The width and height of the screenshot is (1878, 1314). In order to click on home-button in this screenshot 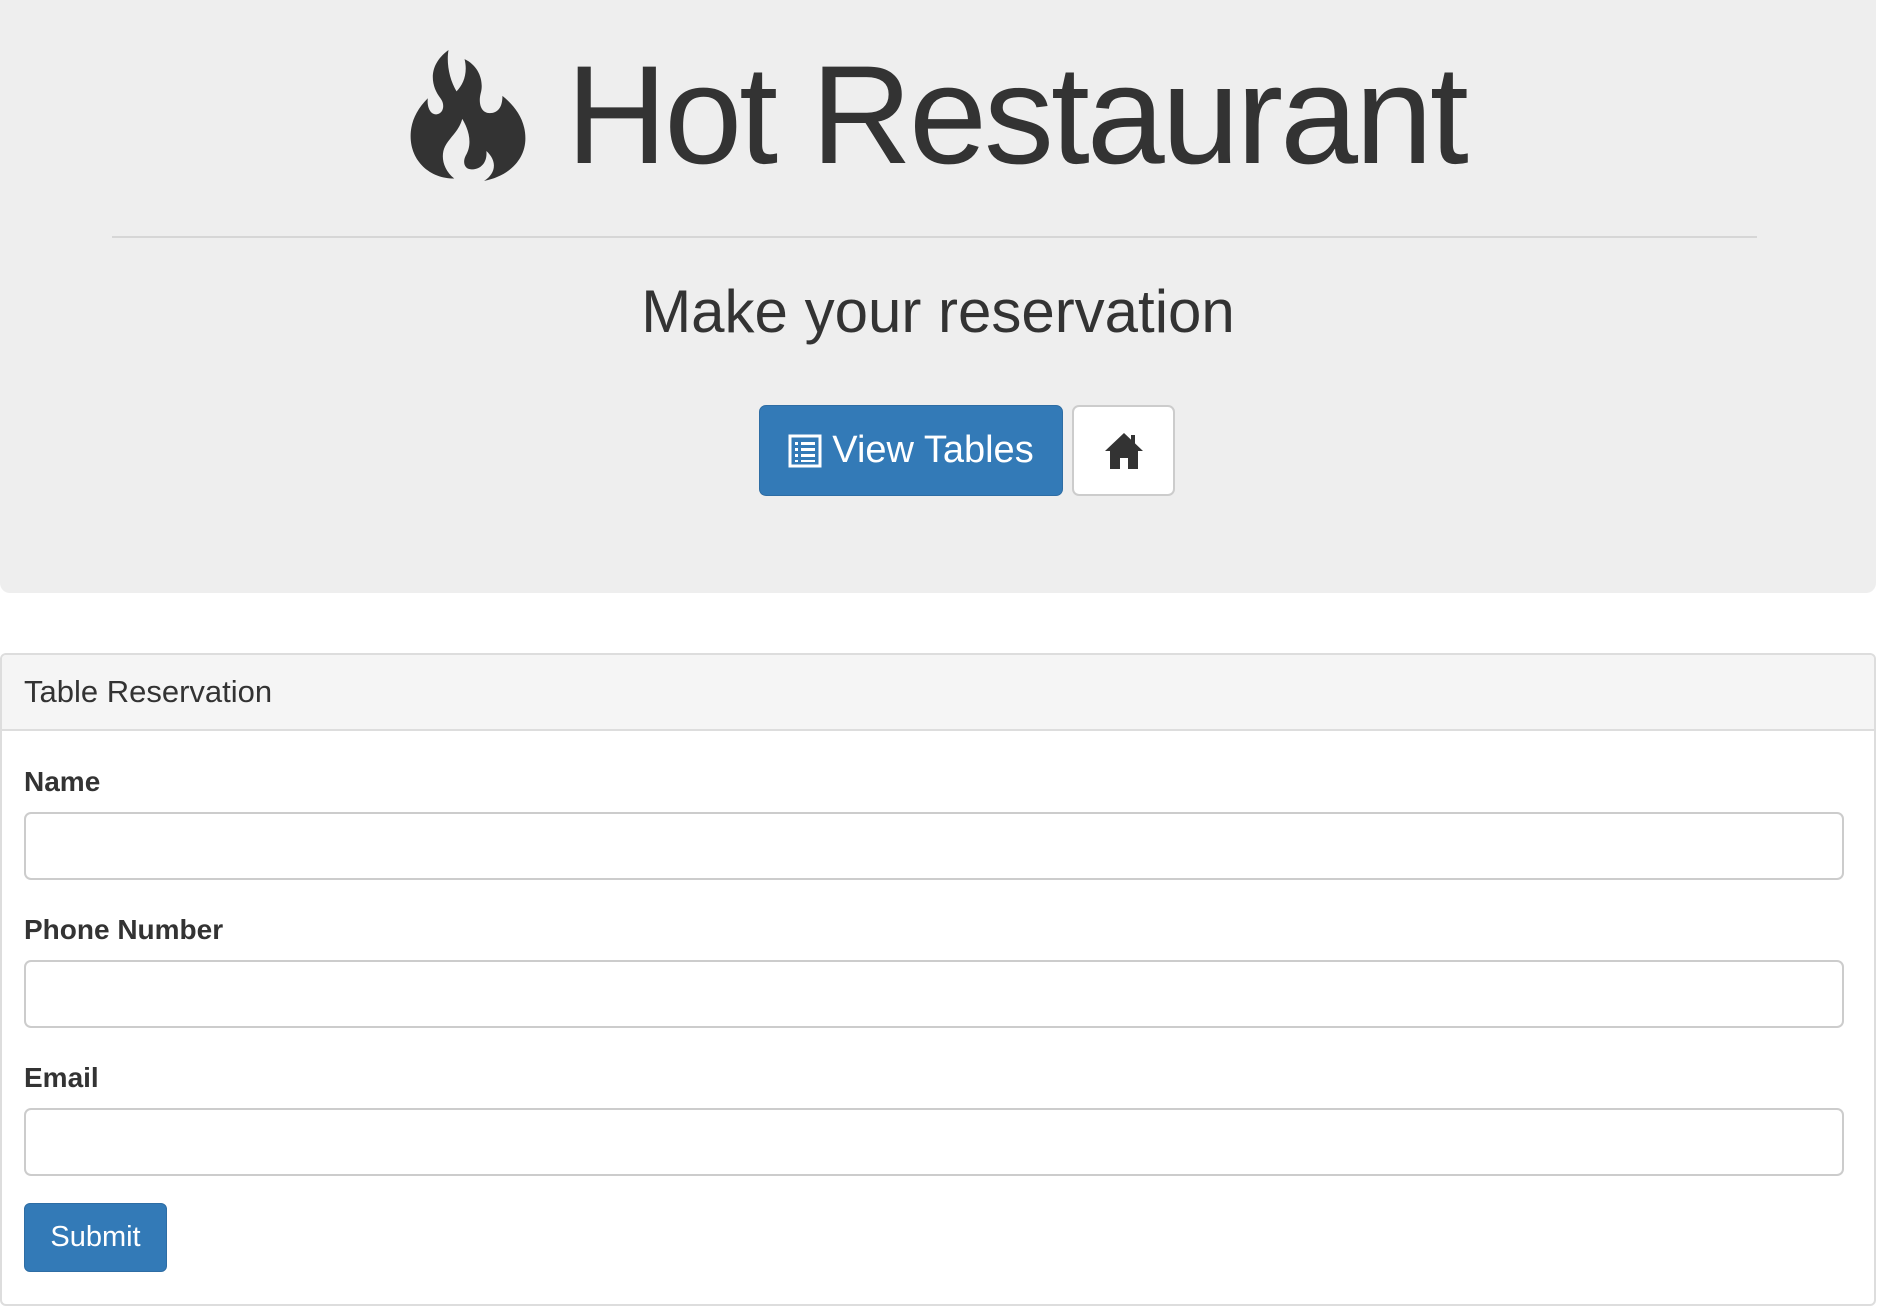, I will do `click(1123, 450)`.